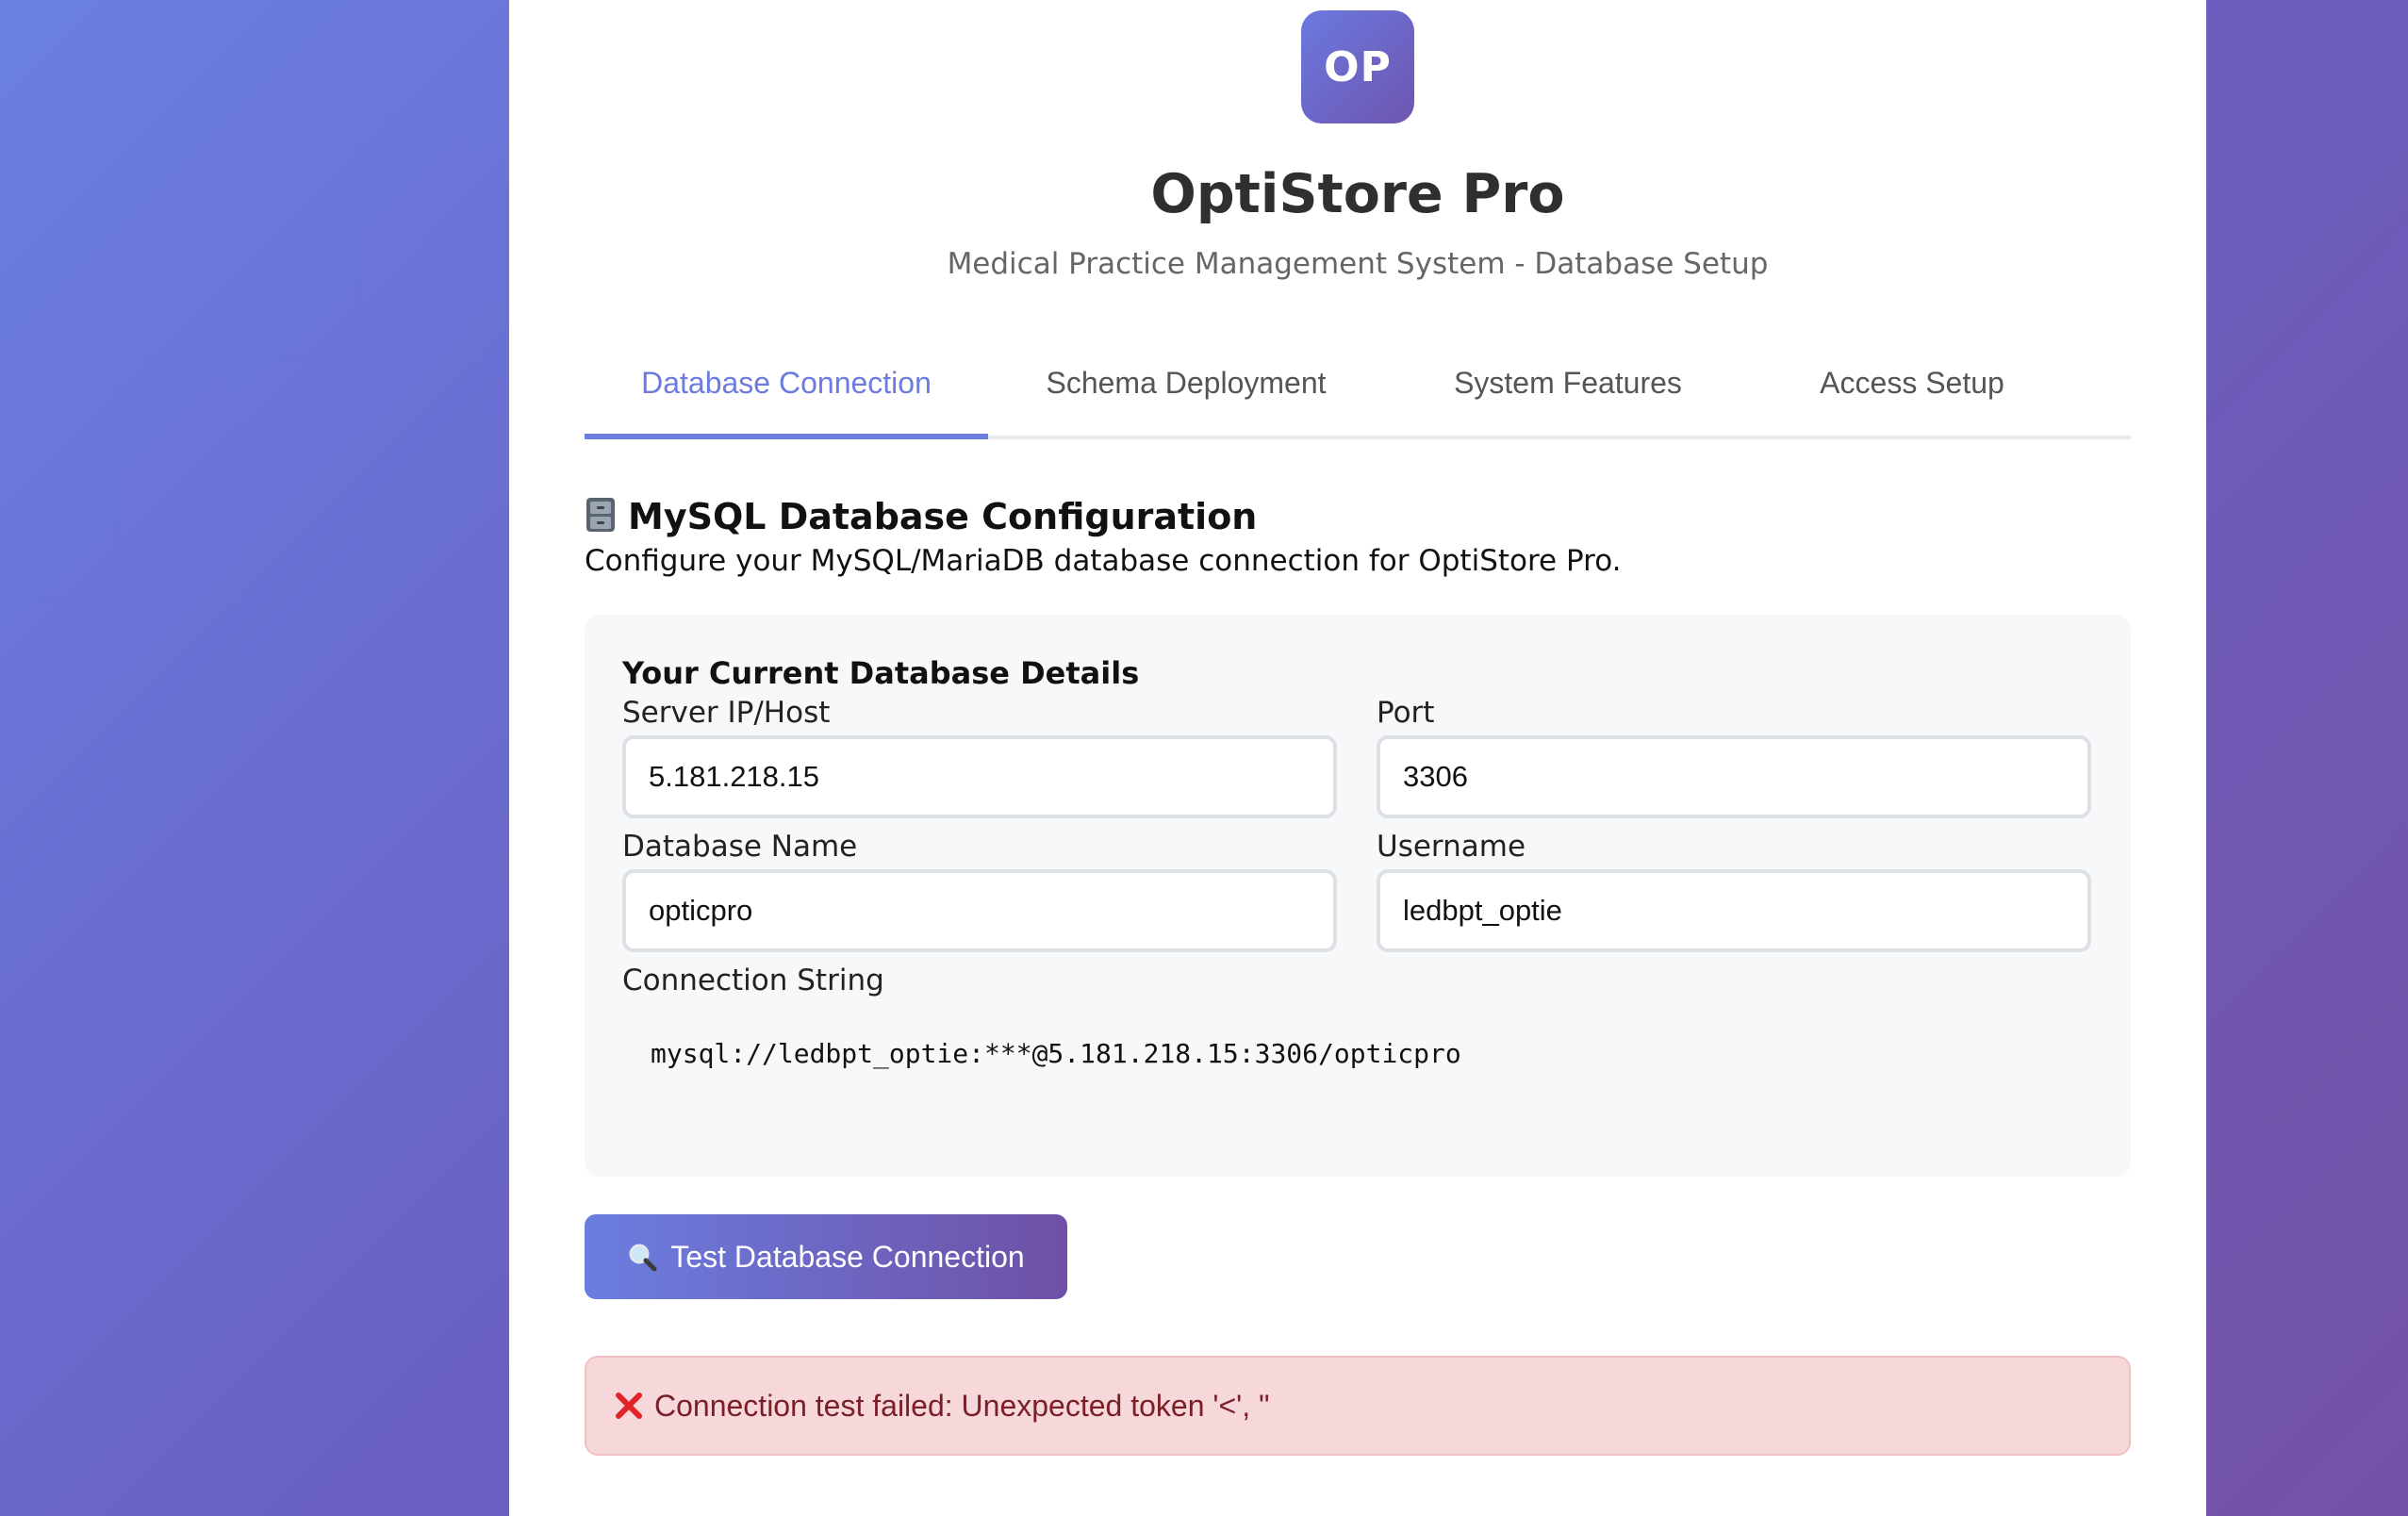 This screenshot has height=1516, width=2408. What do you see at coordinates (601, 513) in the screenshot?
I see `file-cabinet-icon` at bounding box center [601, 513].